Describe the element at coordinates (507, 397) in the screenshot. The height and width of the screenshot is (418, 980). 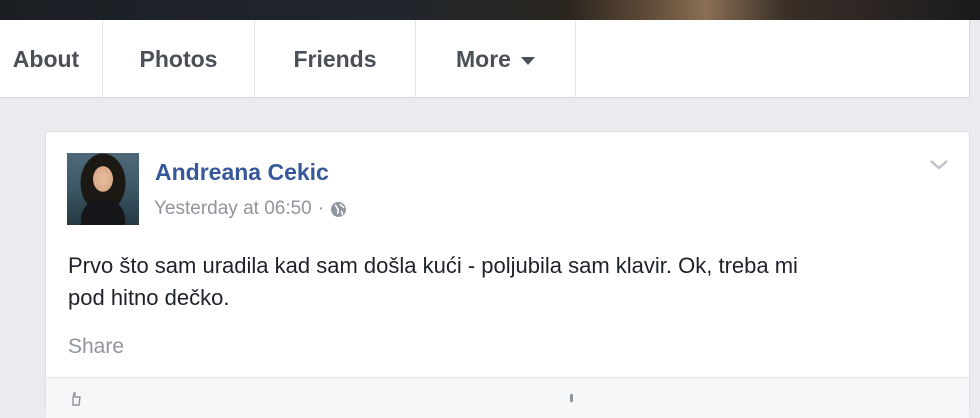
I see `post-action-bar` at that location.